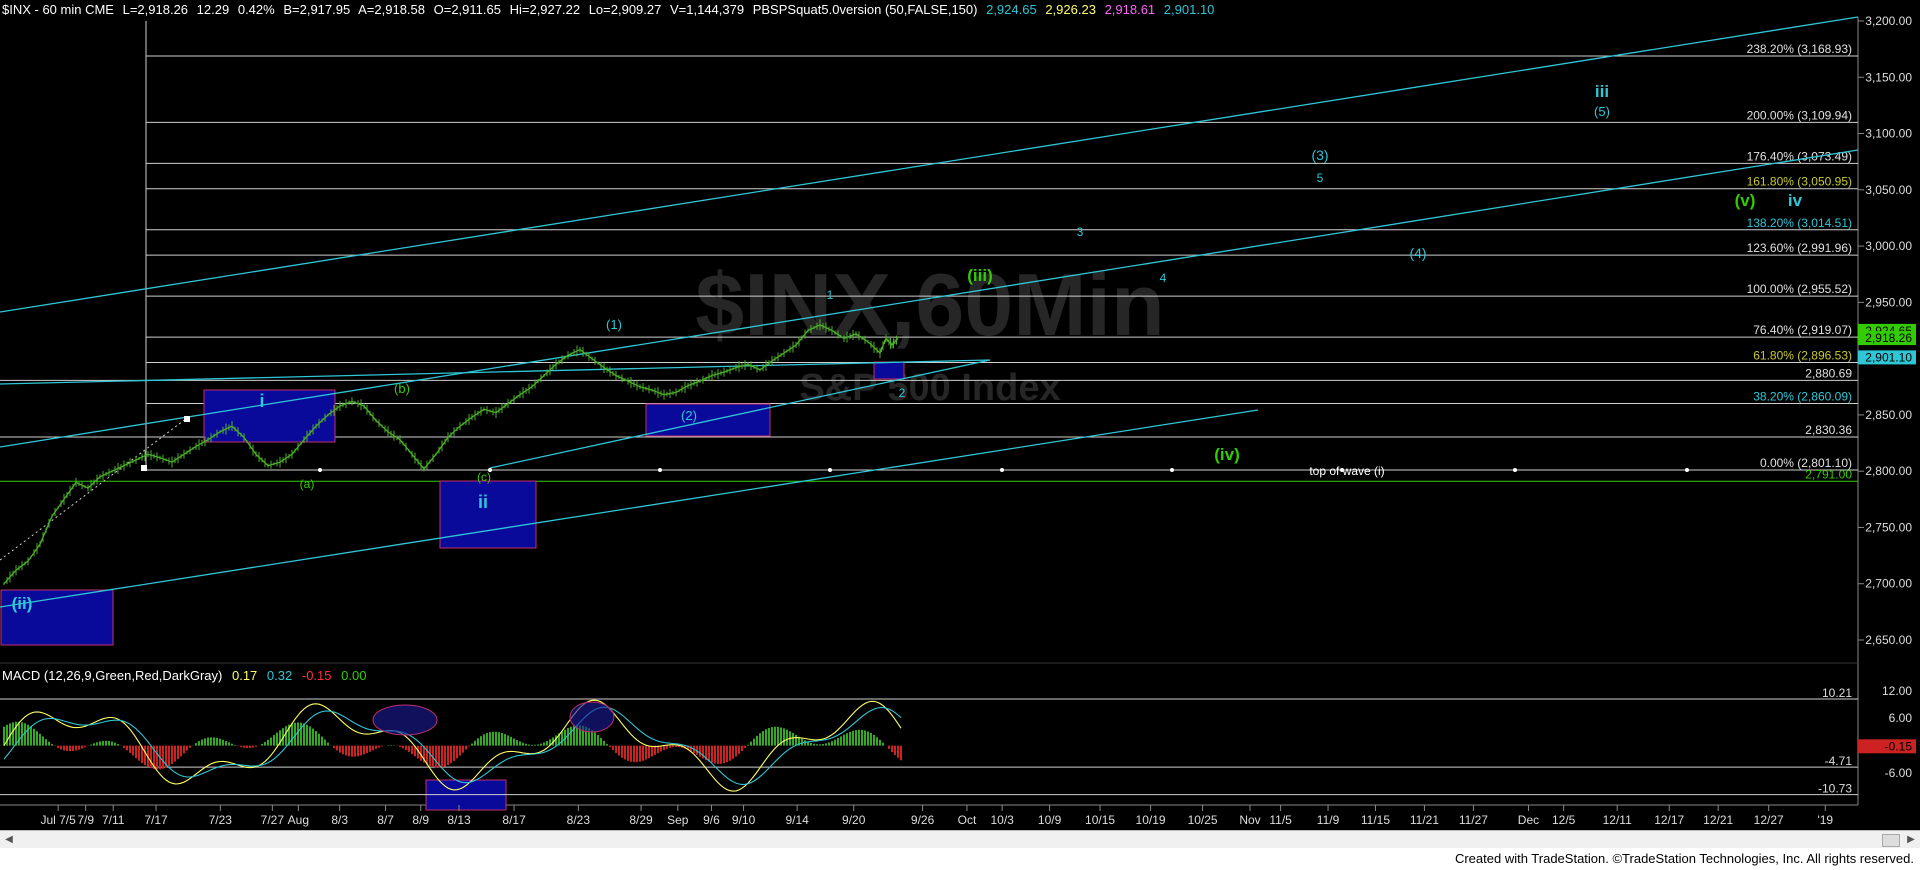  I want to click on fib-label: 238.20% (3,168.93), so click(1799, 49).